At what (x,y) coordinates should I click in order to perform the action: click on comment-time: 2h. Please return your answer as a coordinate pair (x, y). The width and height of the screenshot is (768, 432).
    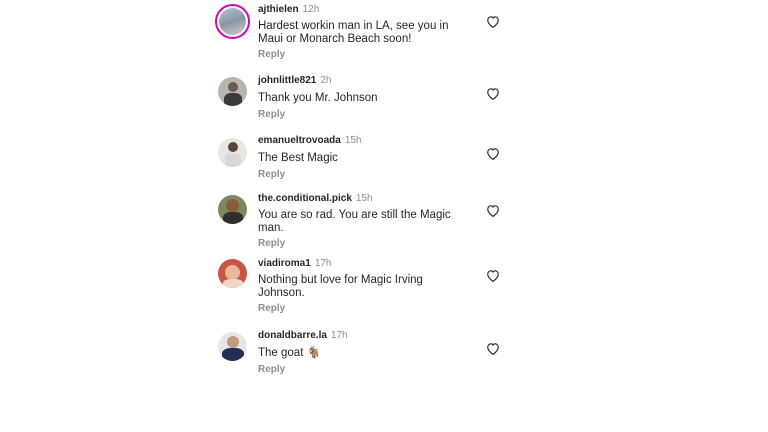
    Looking at the image, I should click on (326, 80).